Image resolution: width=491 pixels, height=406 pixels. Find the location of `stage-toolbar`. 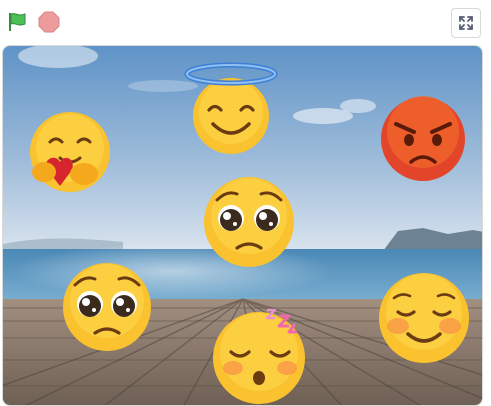

stage-toolbar is located at coordinates (245, 22).